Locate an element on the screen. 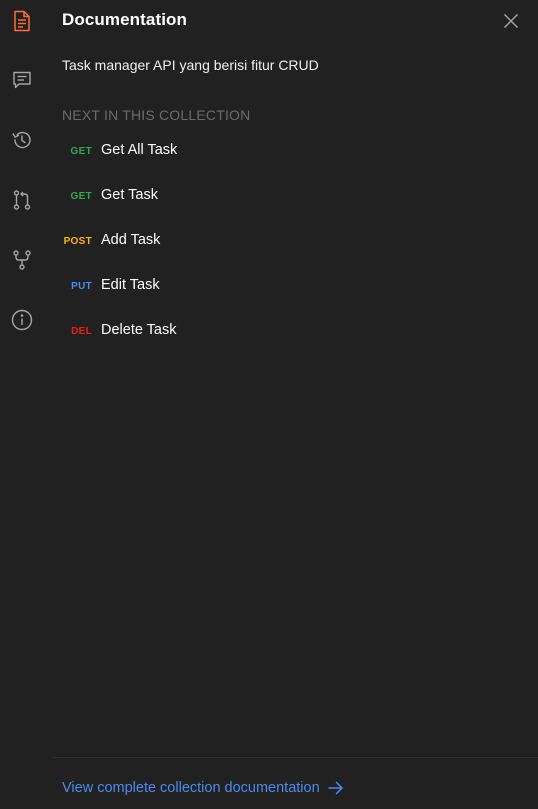  info-icon is located at coordinates (22, 320).